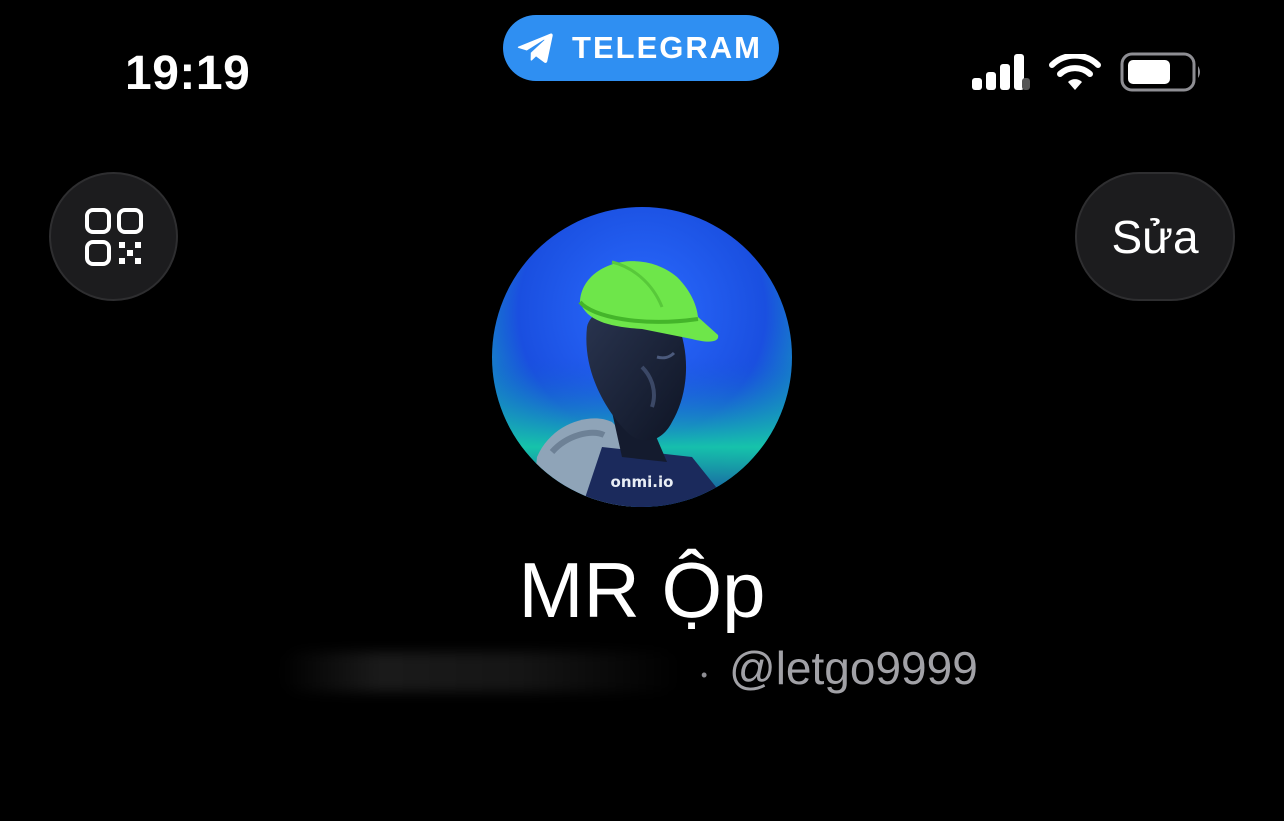 The width and height of the screenshot is (1284, 821). I want to click on profile-avatar: onmi.io, so click(642, 357).